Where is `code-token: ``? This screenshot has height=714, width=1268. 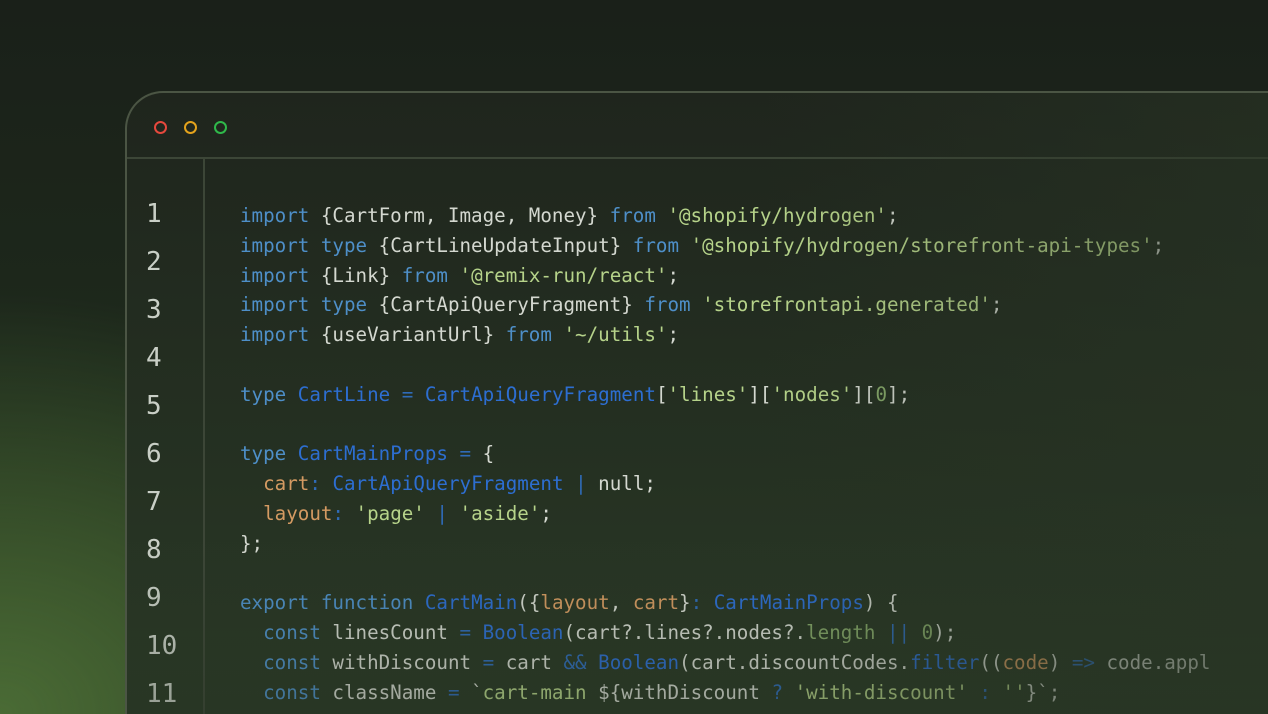
code-token: ` is located at coordinates (471, 692).